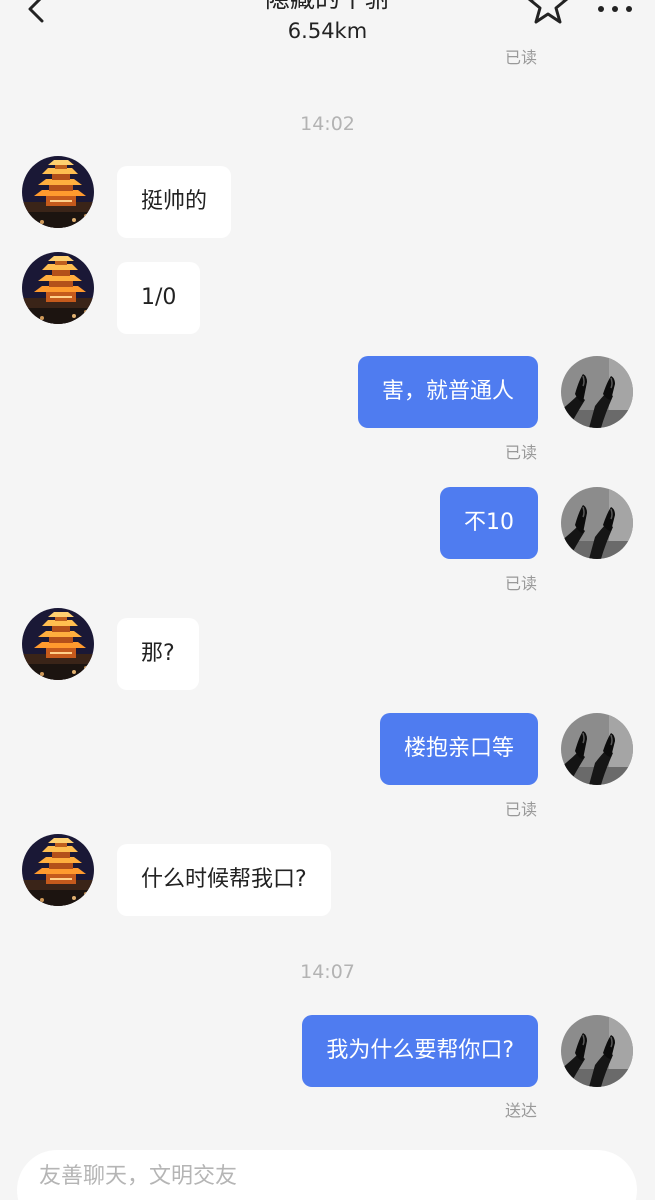 This screenshot has width=655, height=1200. Describe the element at coordinates (327, 24) in the screenshot. I see `chat-header: 隐藏的个驸 6.54km` at that location.